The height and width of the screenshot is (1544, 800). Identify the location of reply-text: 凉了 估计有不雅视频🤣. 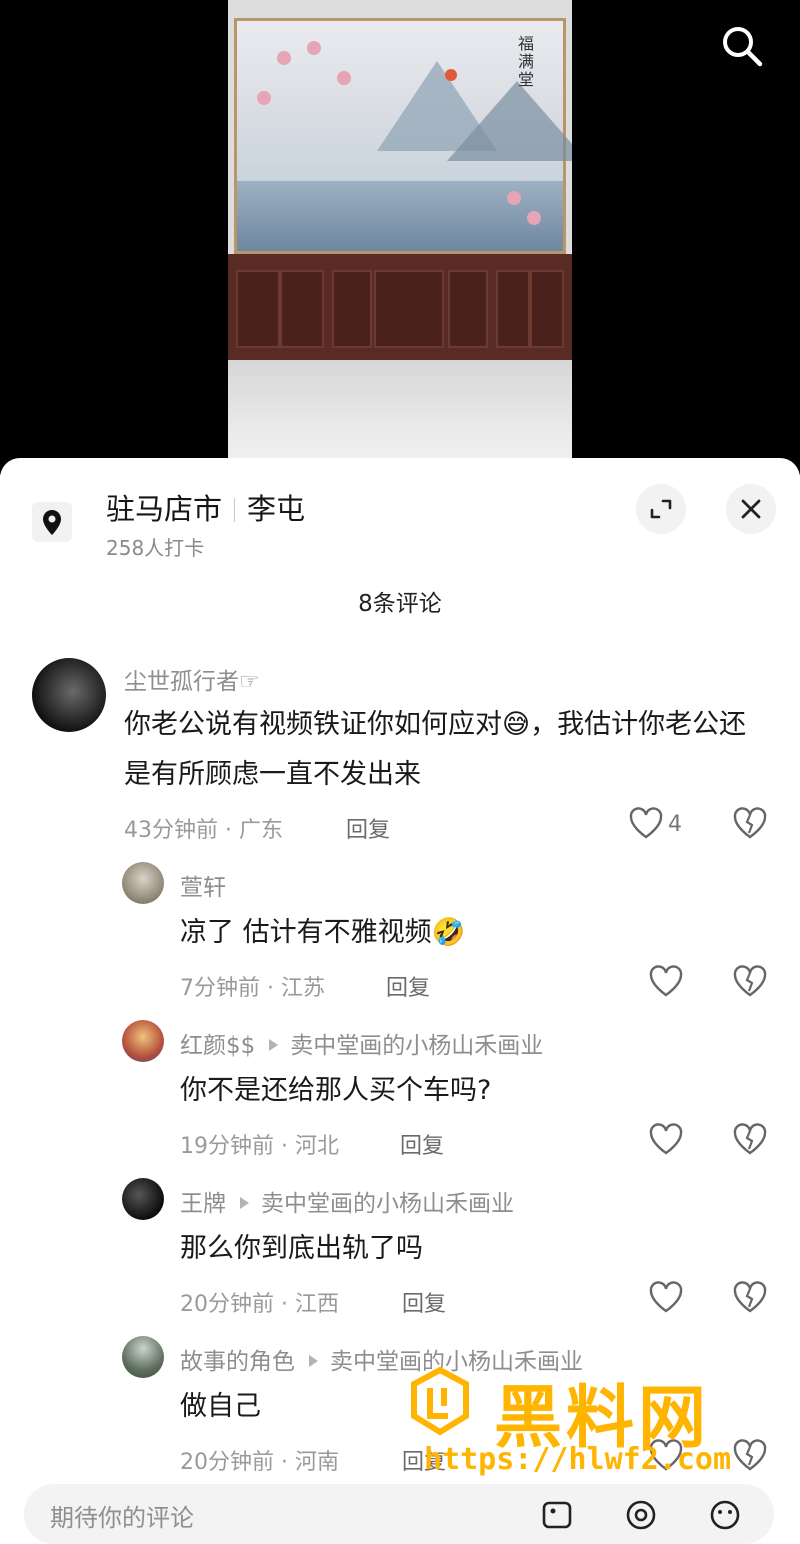
(323, 932).